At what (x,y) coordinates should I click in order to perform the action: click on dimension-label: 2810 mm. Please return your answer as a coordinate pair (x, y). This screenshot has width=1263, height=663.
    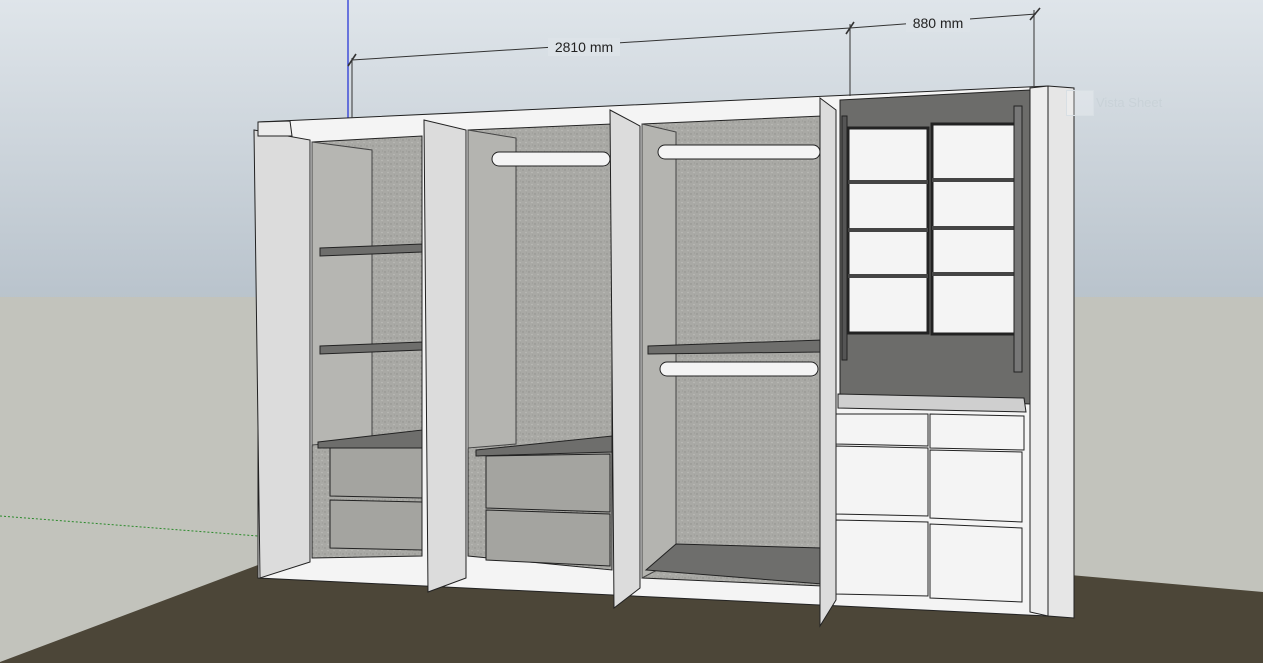
    Looking at the image, I should click on (584, 47).